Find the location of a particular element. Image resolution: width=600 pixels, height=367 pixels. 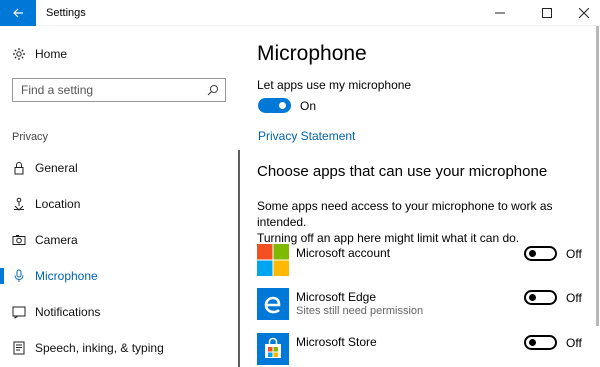

back-arrow-icon is located at coordinates (18, 13).